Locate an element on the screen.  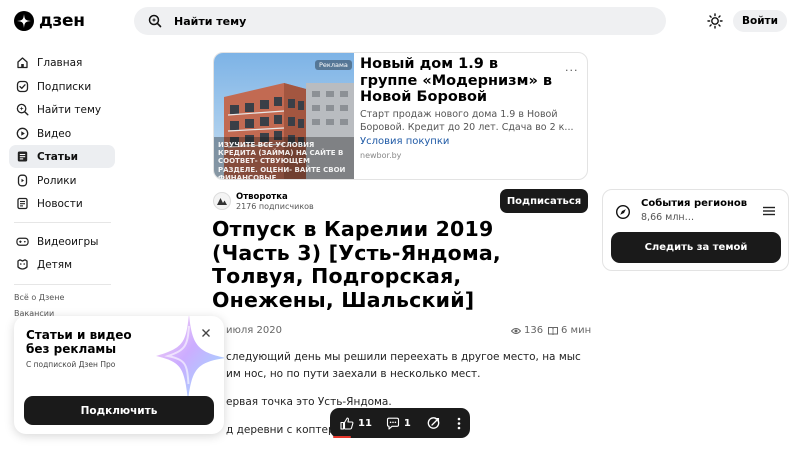
login-button: Войти is located at coordinates (760, 21).